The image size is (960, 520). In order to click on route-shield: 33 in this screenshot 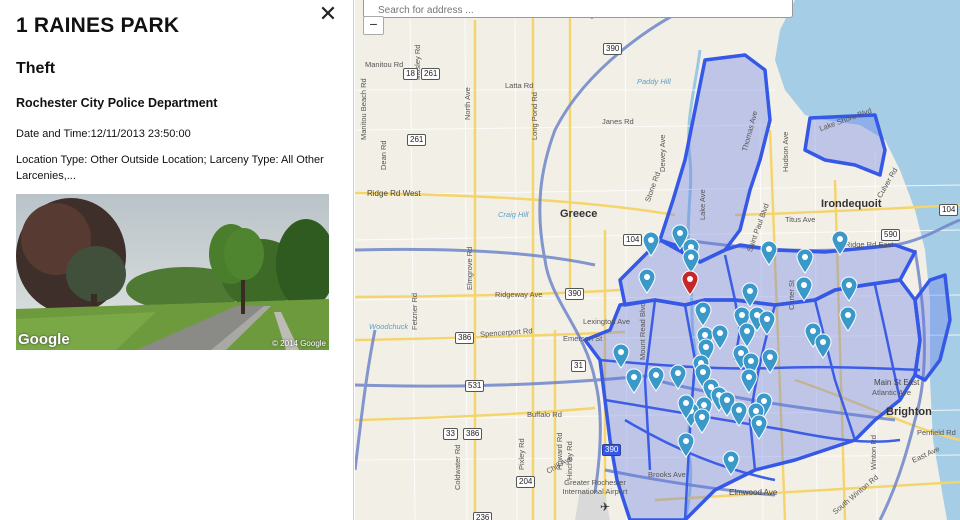, I will do `click(450, 434)`.